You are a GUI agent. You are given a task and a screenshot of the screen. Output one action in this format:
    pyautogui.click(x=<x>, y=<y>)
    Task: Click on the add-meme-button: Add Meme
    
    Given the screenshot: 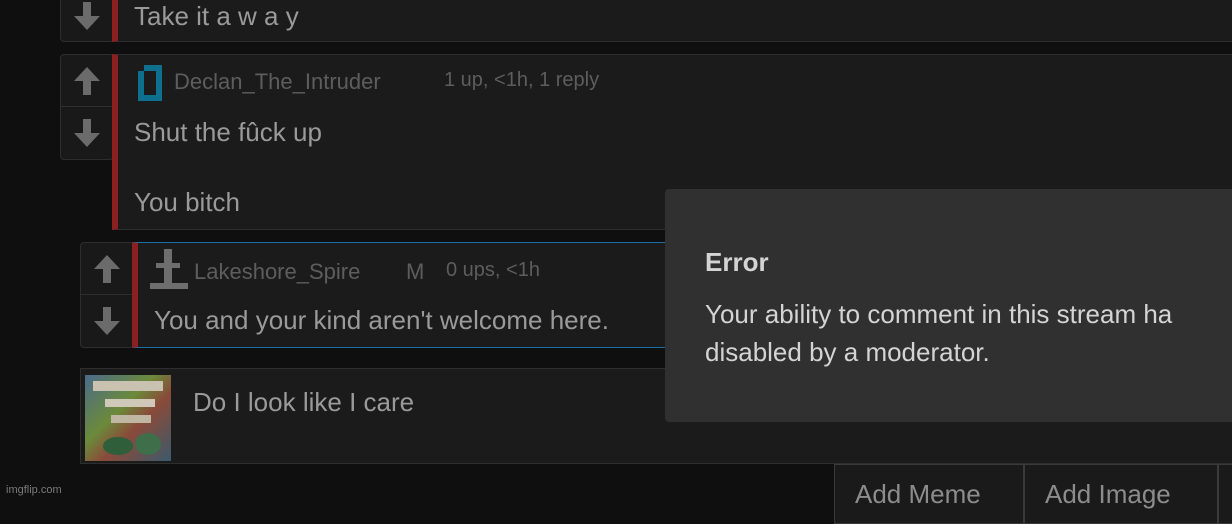 What is the action you would take?
    pyautogui.click(x=929, y=494)
    